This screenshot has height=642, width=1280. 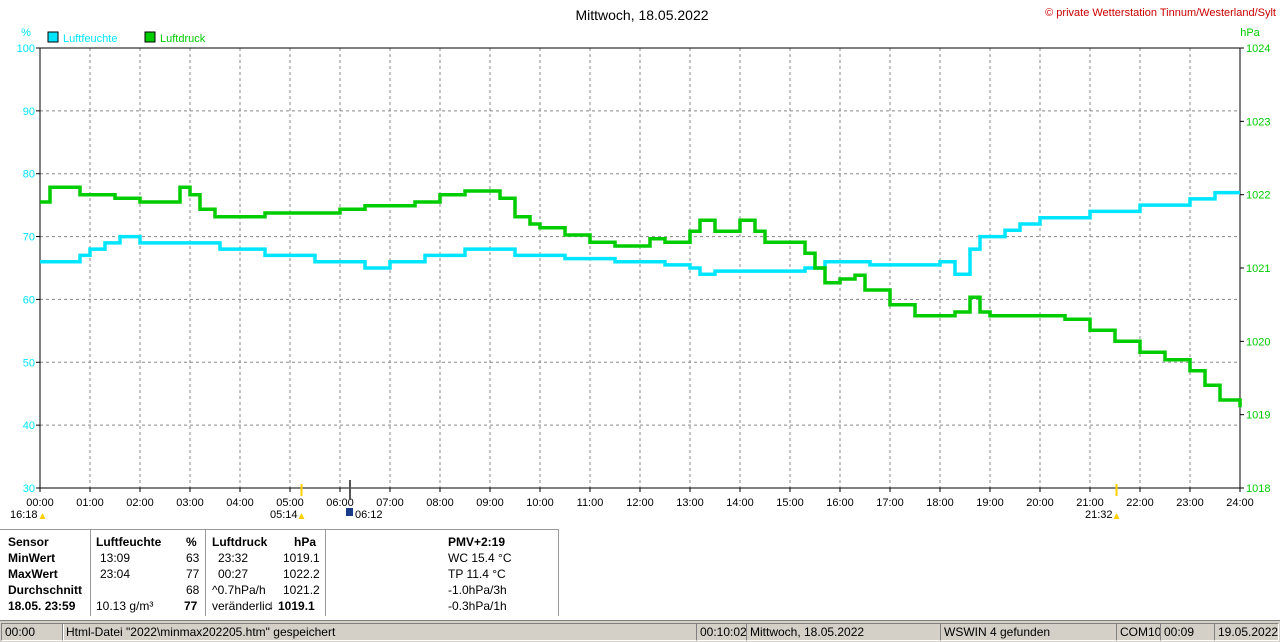 I want to click on left-axis-unit: %, so click(x=26, y=33).